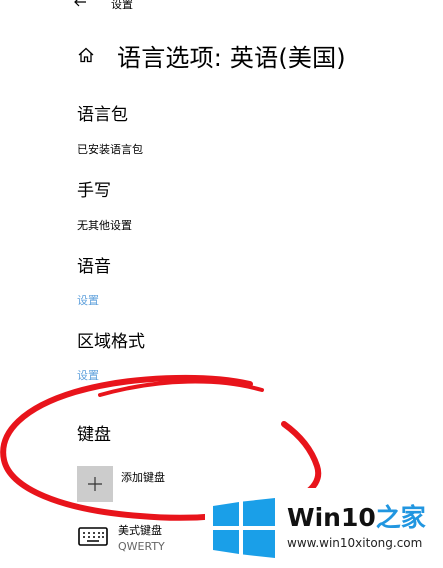 The width and height of the screenshot is (443, 568). Describe the element at coordinates (141, 546) in the screenshot. I see `keyboard-item-layout: QWERTY` at that location.